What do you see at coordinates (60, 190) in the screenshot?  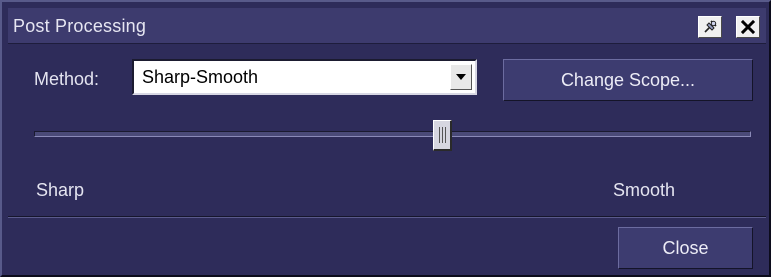 I see `slider-min-label: Sharp` at bounding box center [60, 190].